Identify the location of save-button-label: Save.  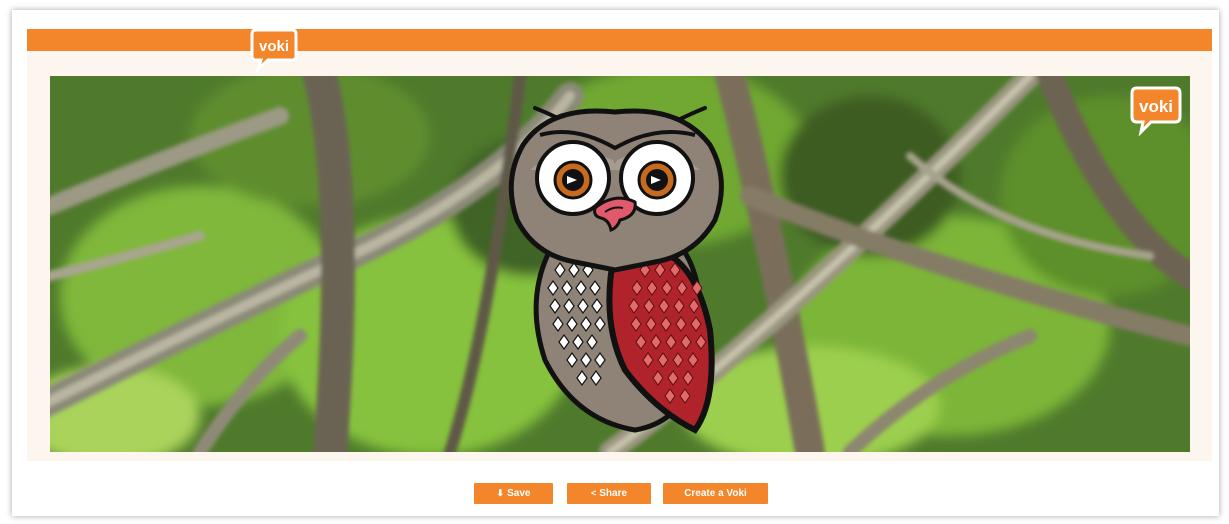
(519, 493).